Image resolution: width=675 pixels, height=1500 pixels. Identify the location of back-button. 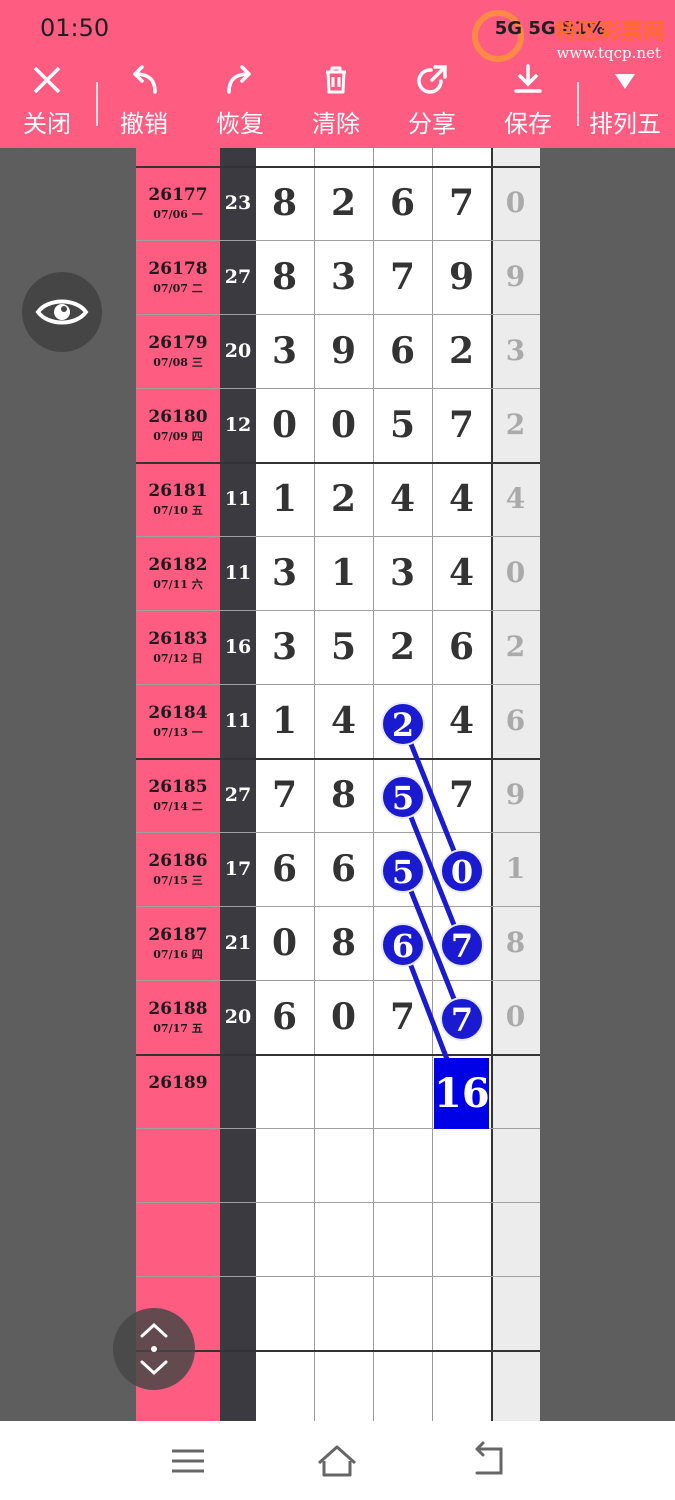
(488, 1461).